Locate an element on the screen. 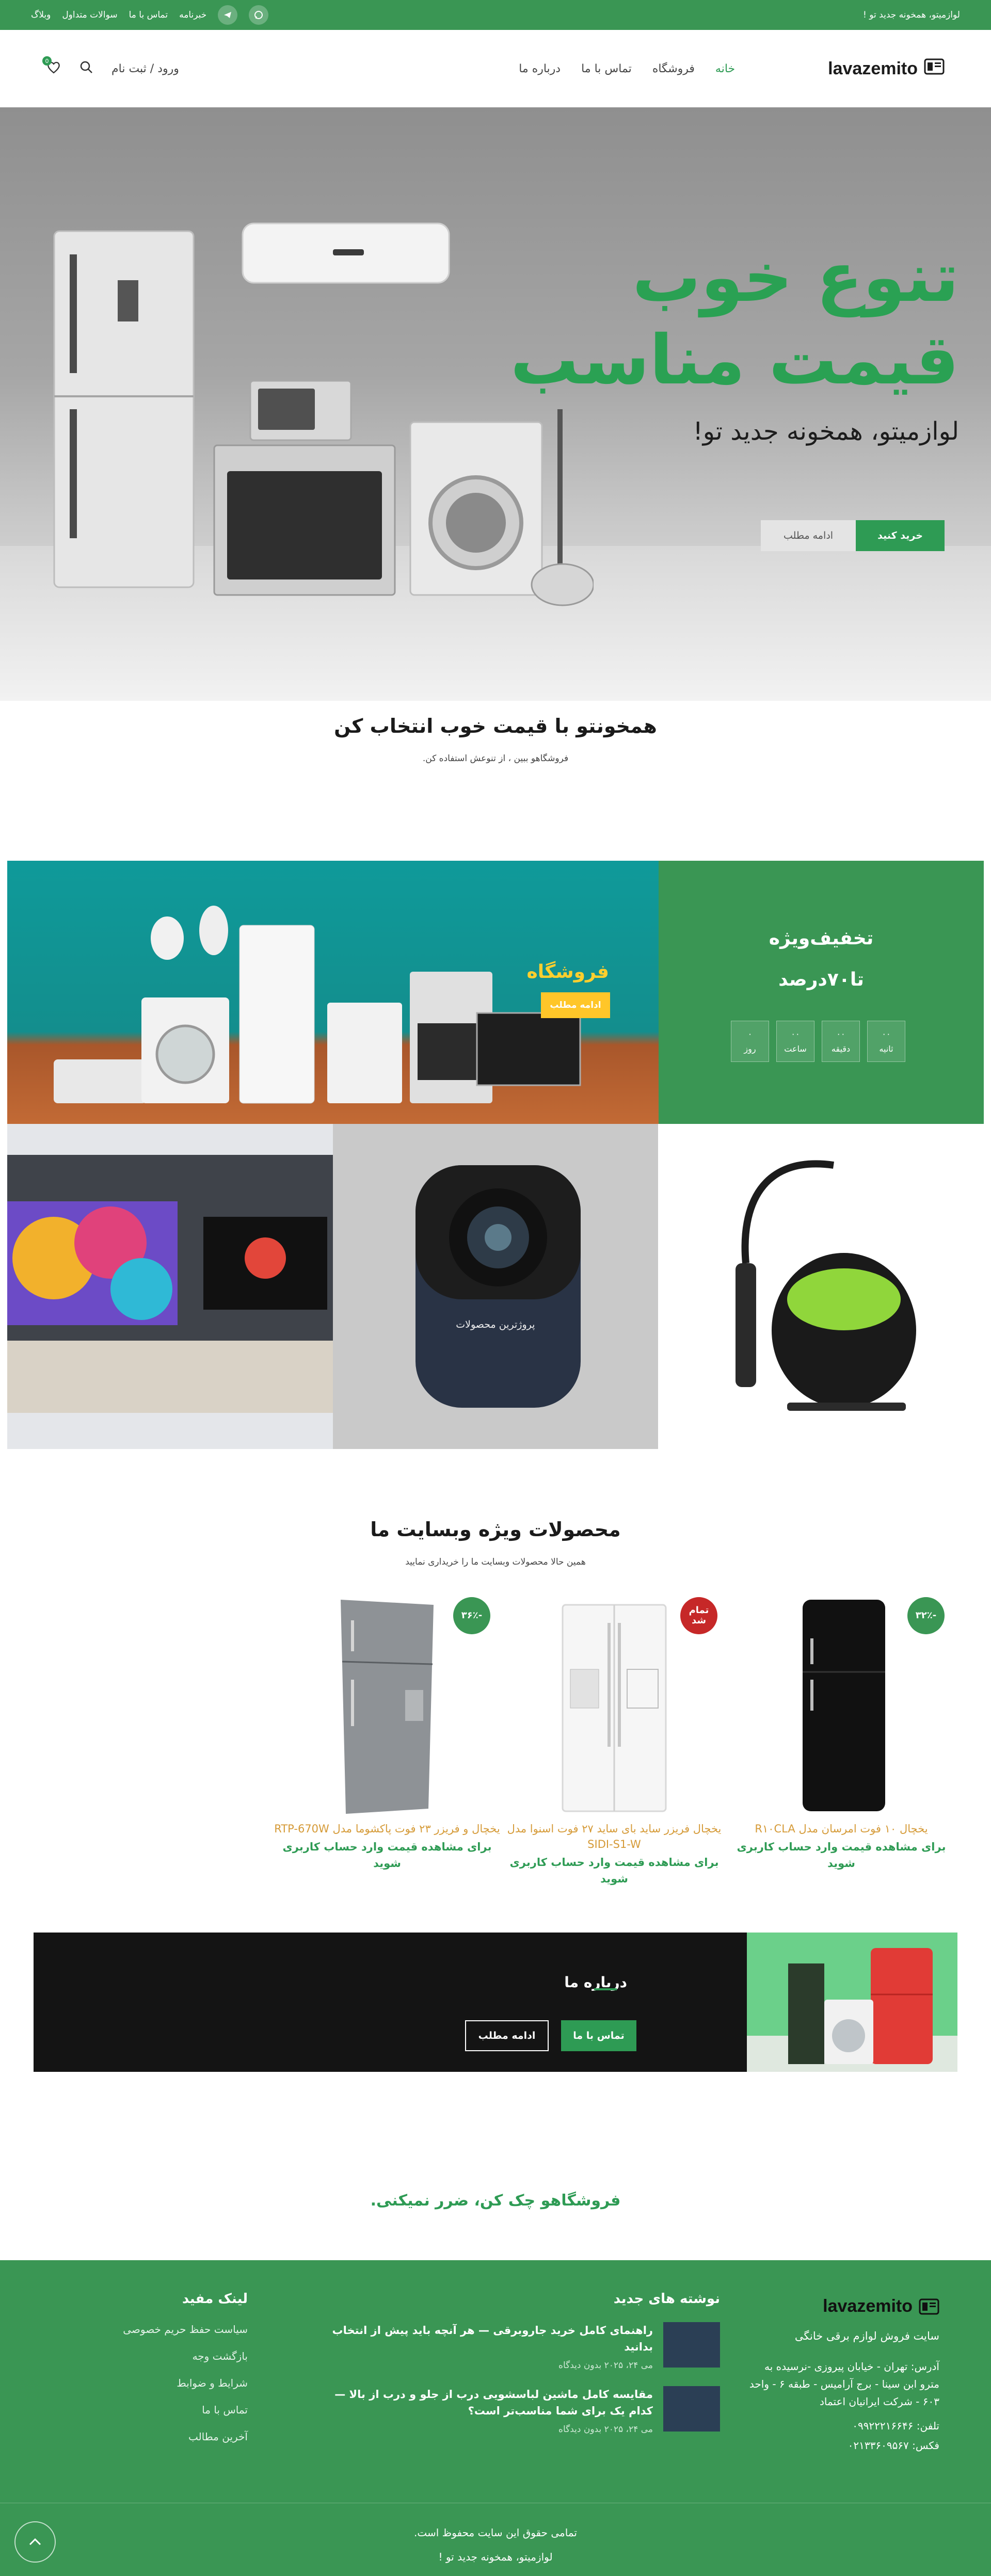 This screenshot has height=2576, width=991. tv-image is located at coordinates (170, 1284).